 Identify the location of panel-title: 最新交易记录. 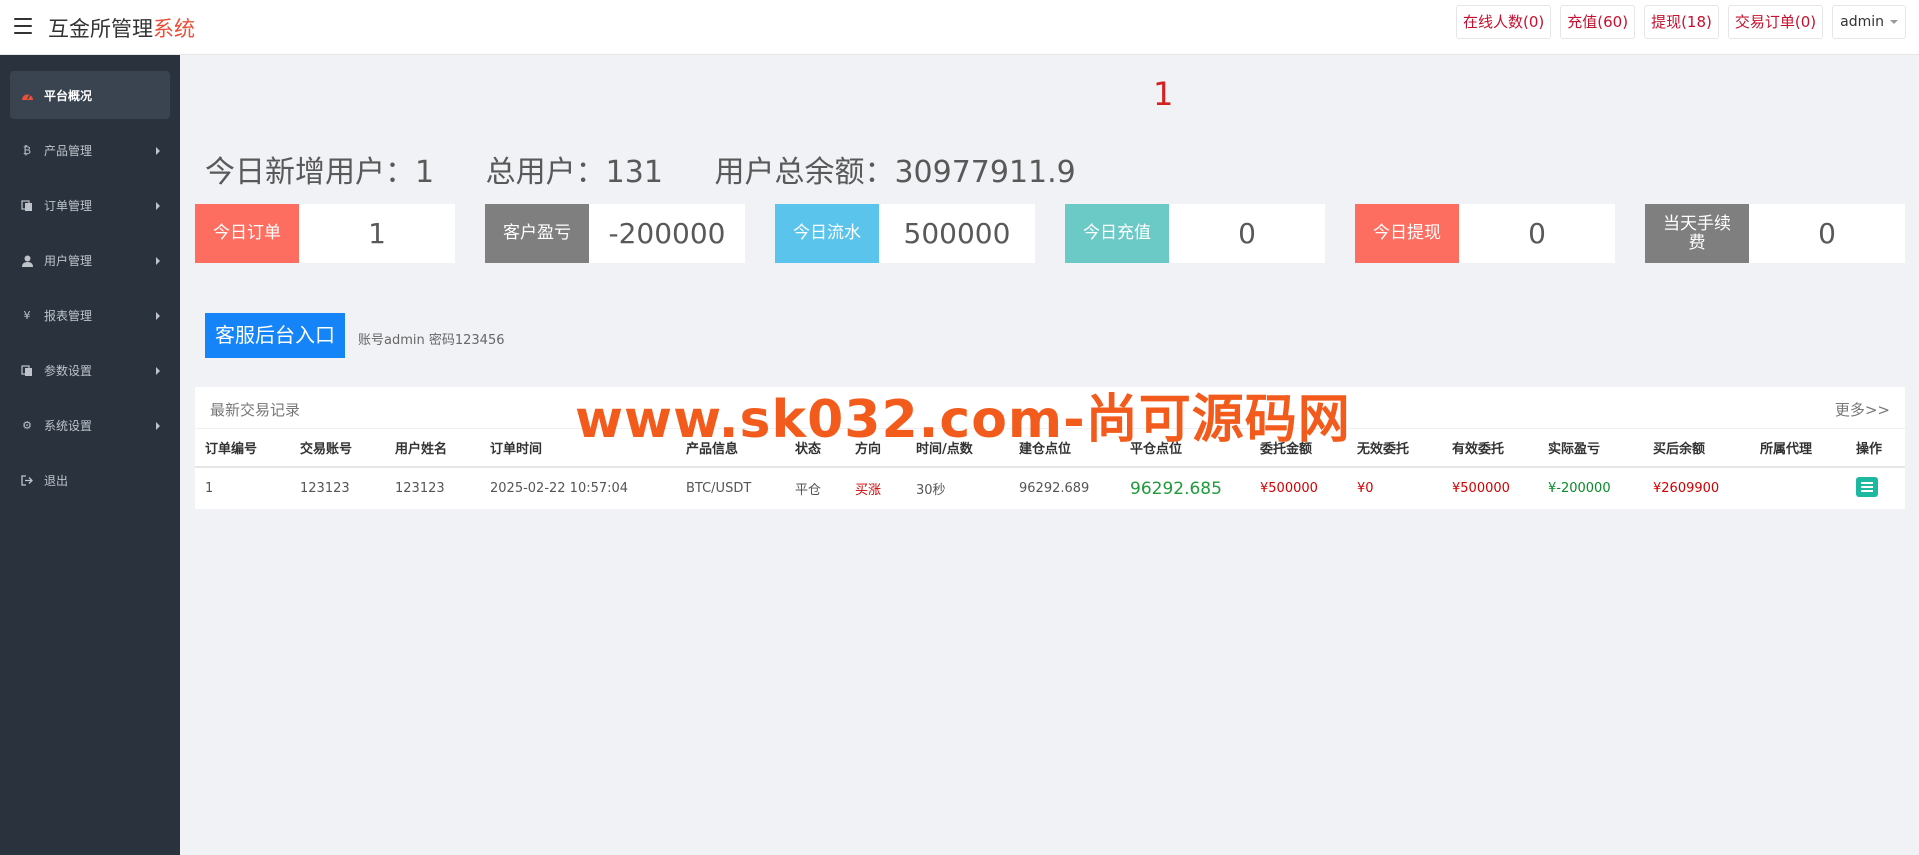
(255, 410).